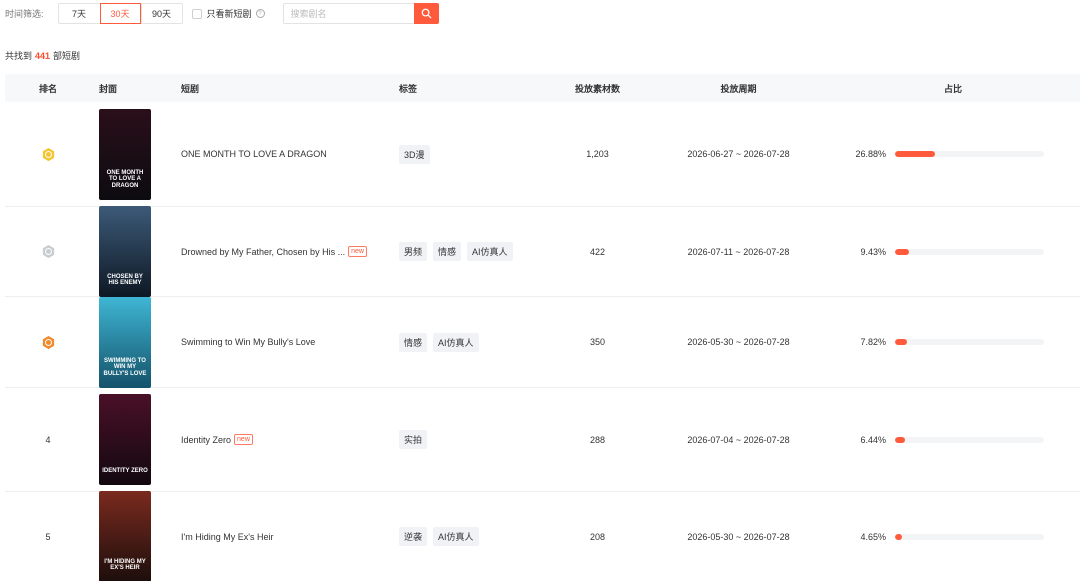 This screenshot has width=1080, height=581. Describe the element at coordinates (19, 56) in the screenshot. I see `result-prefix: 共找到` at that location.